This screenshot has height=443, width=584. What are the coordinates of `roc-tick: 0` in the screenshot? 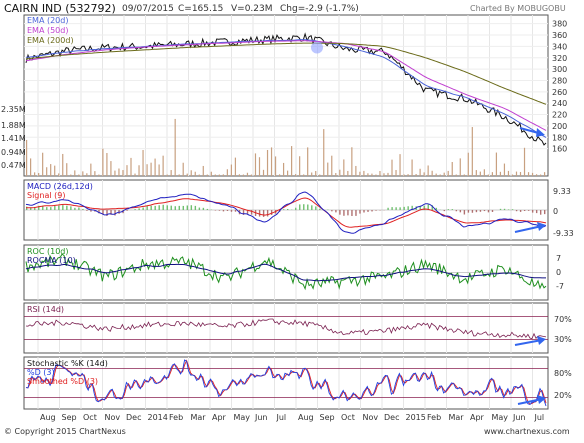 It's located at (558, 272).